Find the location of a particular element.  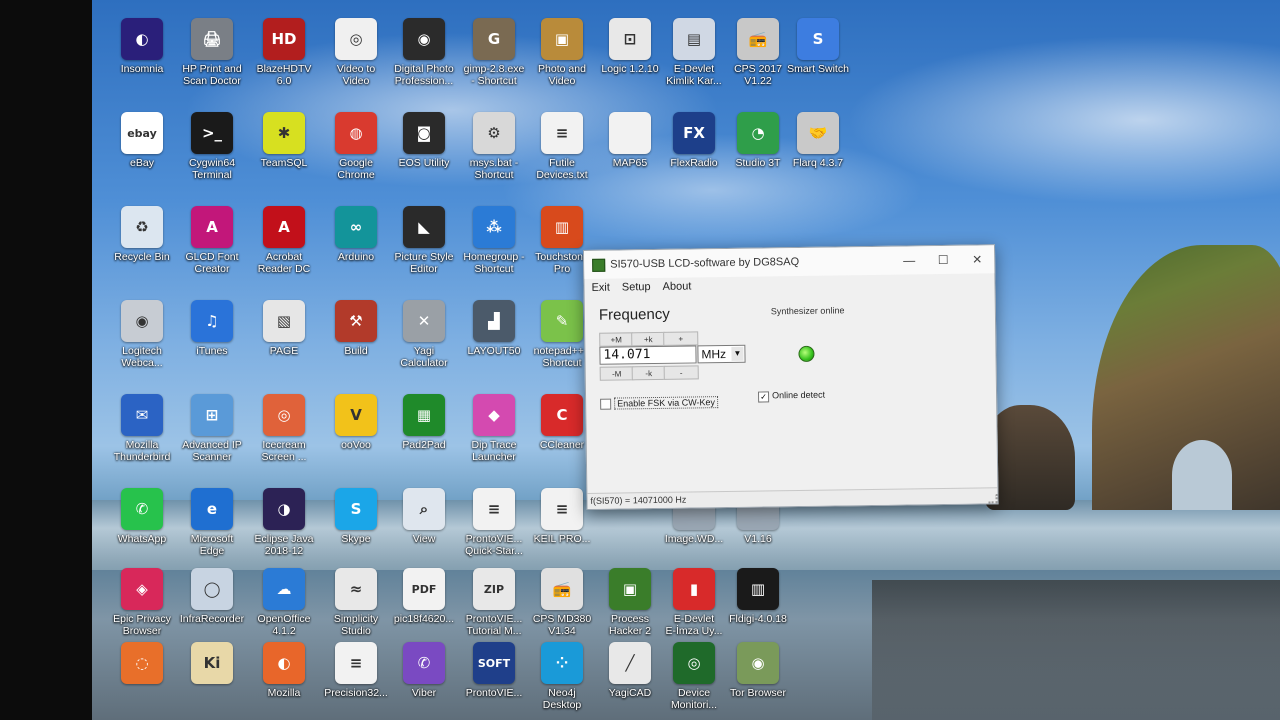

desktop-icon: ◈ Epic Privacy Browser is located at coordinates (142, 602).